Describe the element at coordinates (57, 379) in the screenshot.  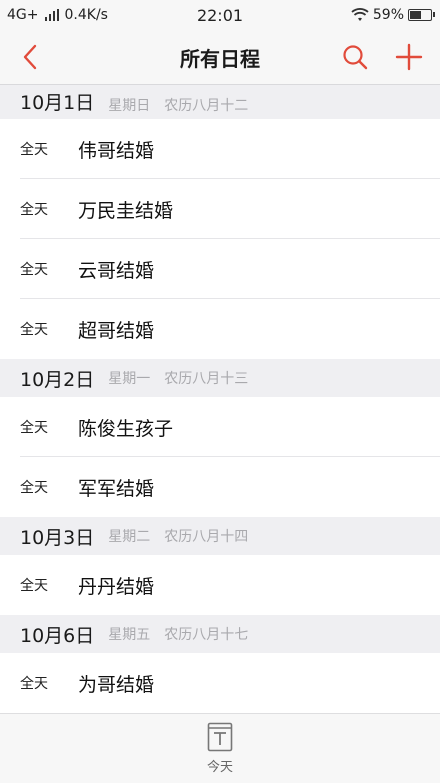
I see `date-label: 10月2日` at that location.